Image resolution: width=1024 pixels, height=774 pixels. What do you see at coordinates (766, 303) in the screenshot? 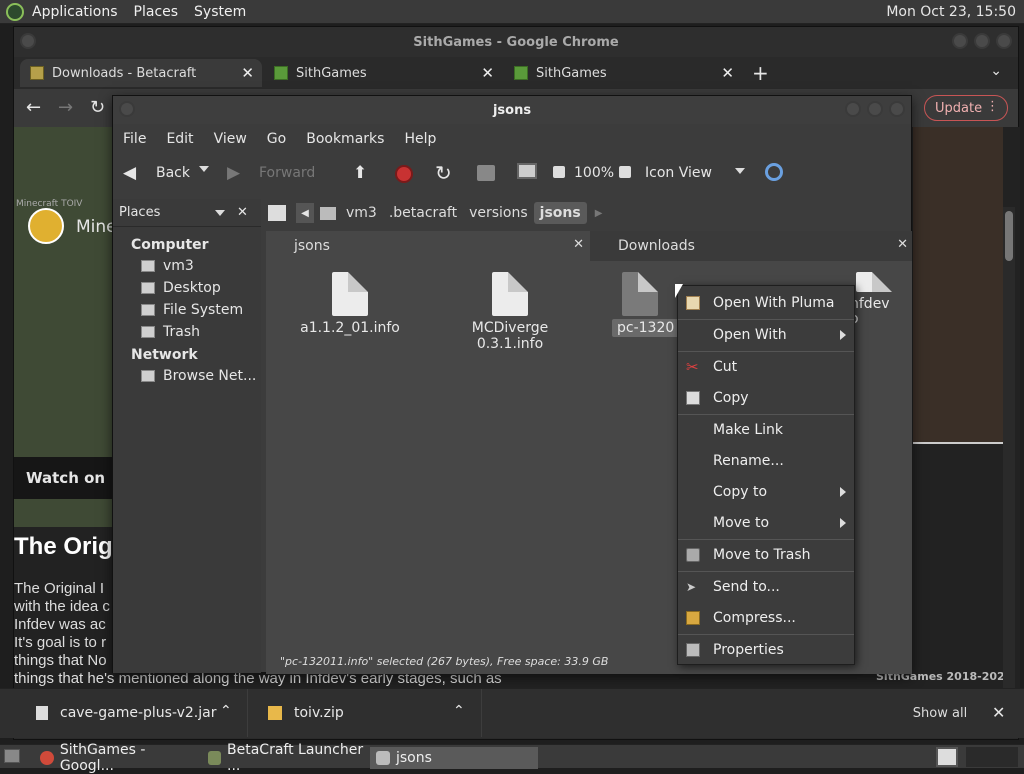
I see `menu-item-open-with-pluma: Open With Pluma` at bounding box center [766, 303].